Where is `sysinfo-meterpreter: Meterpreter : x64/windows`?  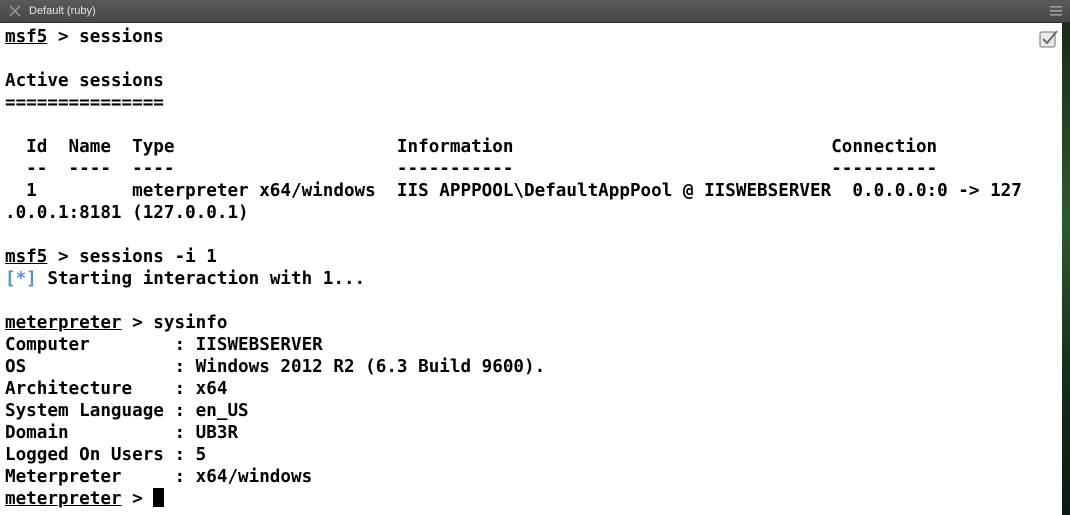 sysinfo-meterpreter: Meterpreter : x64/windows is located at coordinates (159, 477).